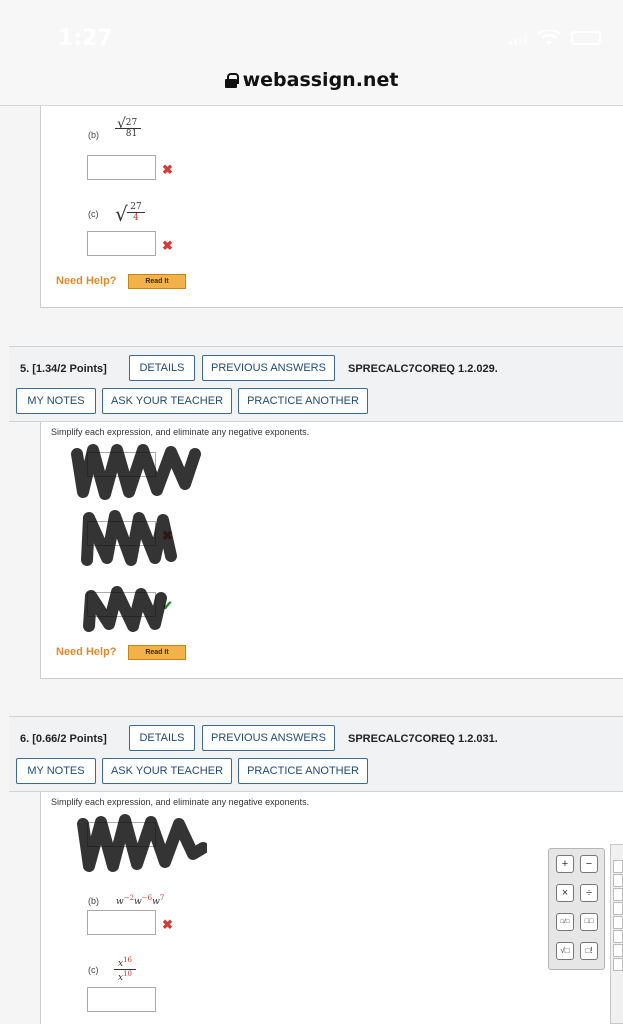  Describe the element at coordinates (56, 401) in the screenshot. I see `q5-my-notes-button: MY NOTES` at that location.